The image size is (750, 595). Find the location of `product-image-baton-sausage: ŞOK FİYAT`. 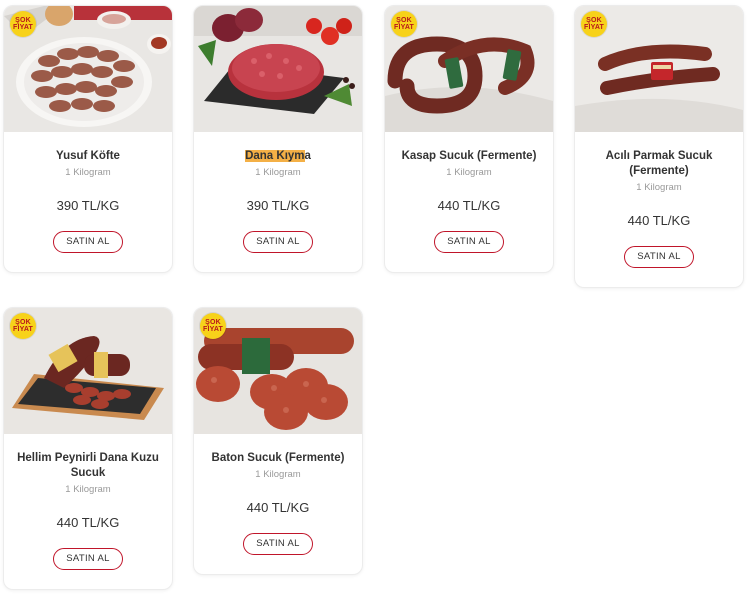

product-image-baton-sausage: ŞOK FİYAT is located at coordinates (278, 371).